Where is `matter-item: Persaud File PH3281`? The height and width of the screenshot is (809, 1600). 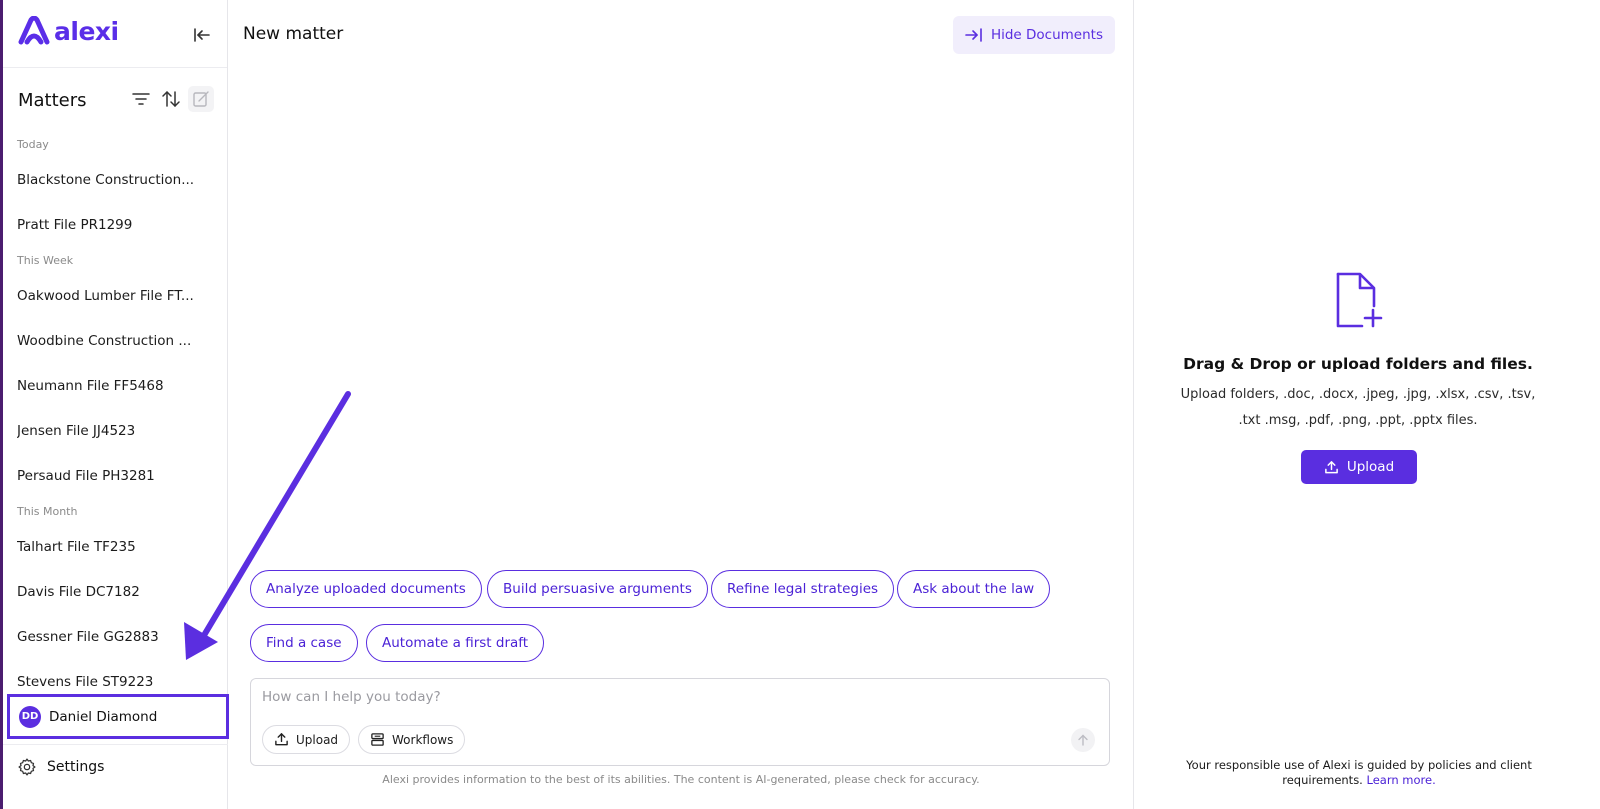 matter-item: Persaud File PH3281 is located at coordinates (107, 476).